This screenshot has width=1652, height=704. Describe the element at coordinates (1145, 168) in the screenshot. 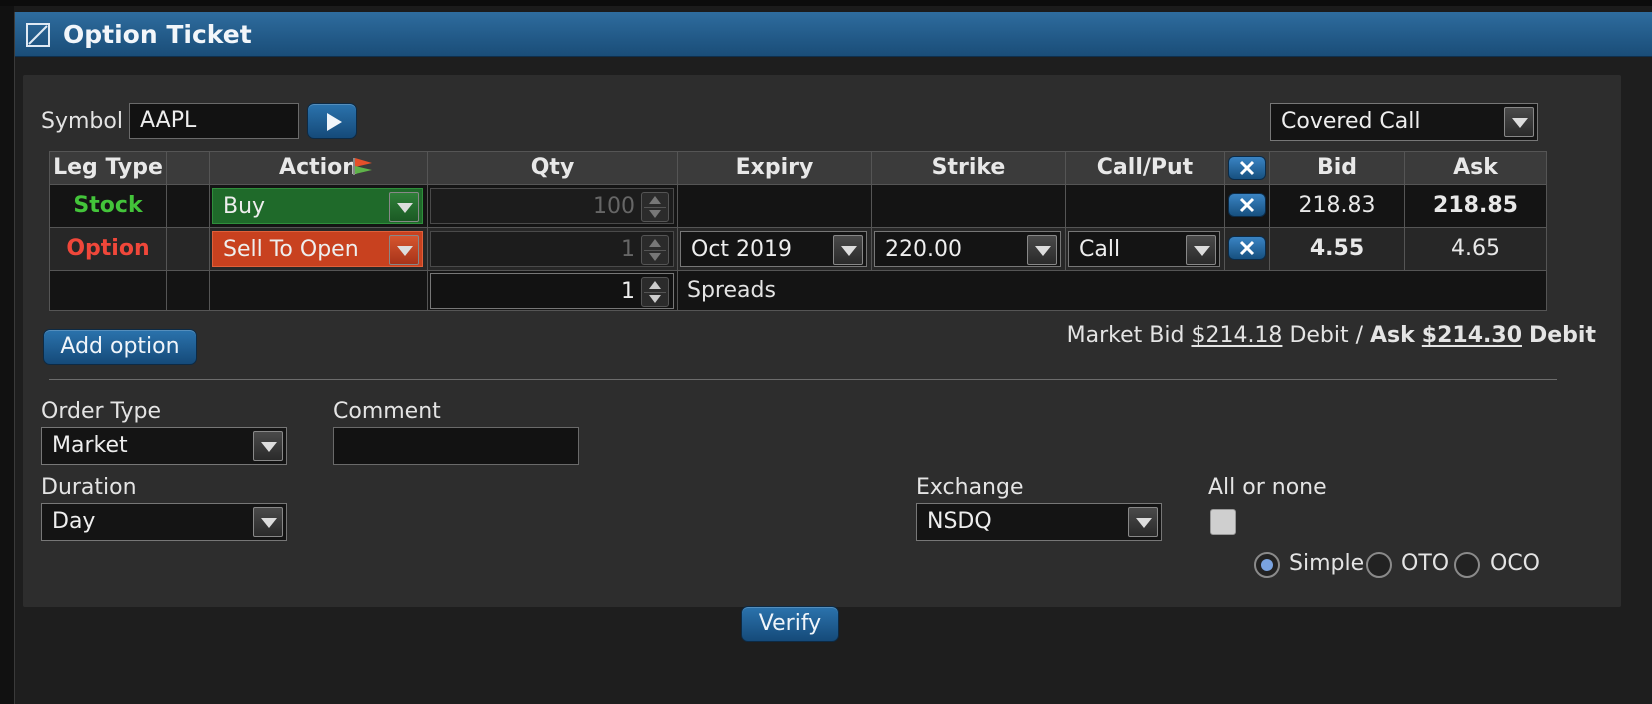

I see `header-call-put: Call/Put` at that location.